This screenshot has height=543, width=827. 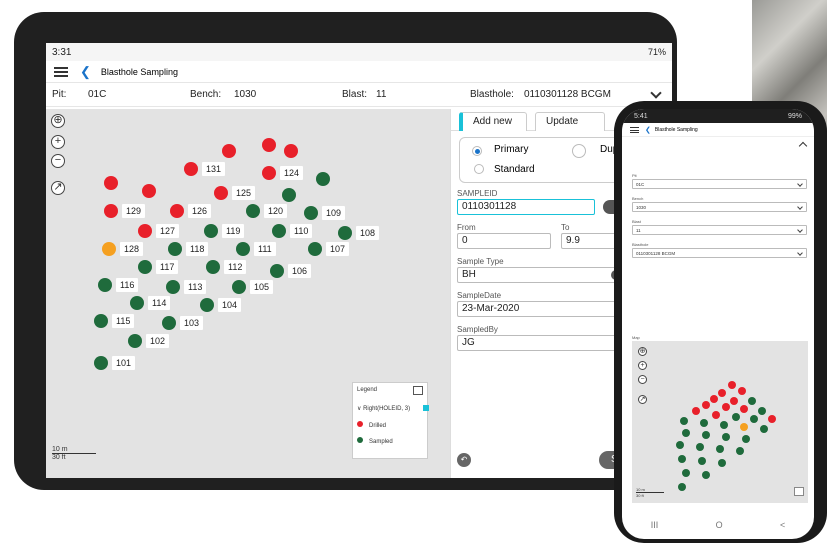 I want to click on undo-icon: ↶, so click(x=464, y=460).